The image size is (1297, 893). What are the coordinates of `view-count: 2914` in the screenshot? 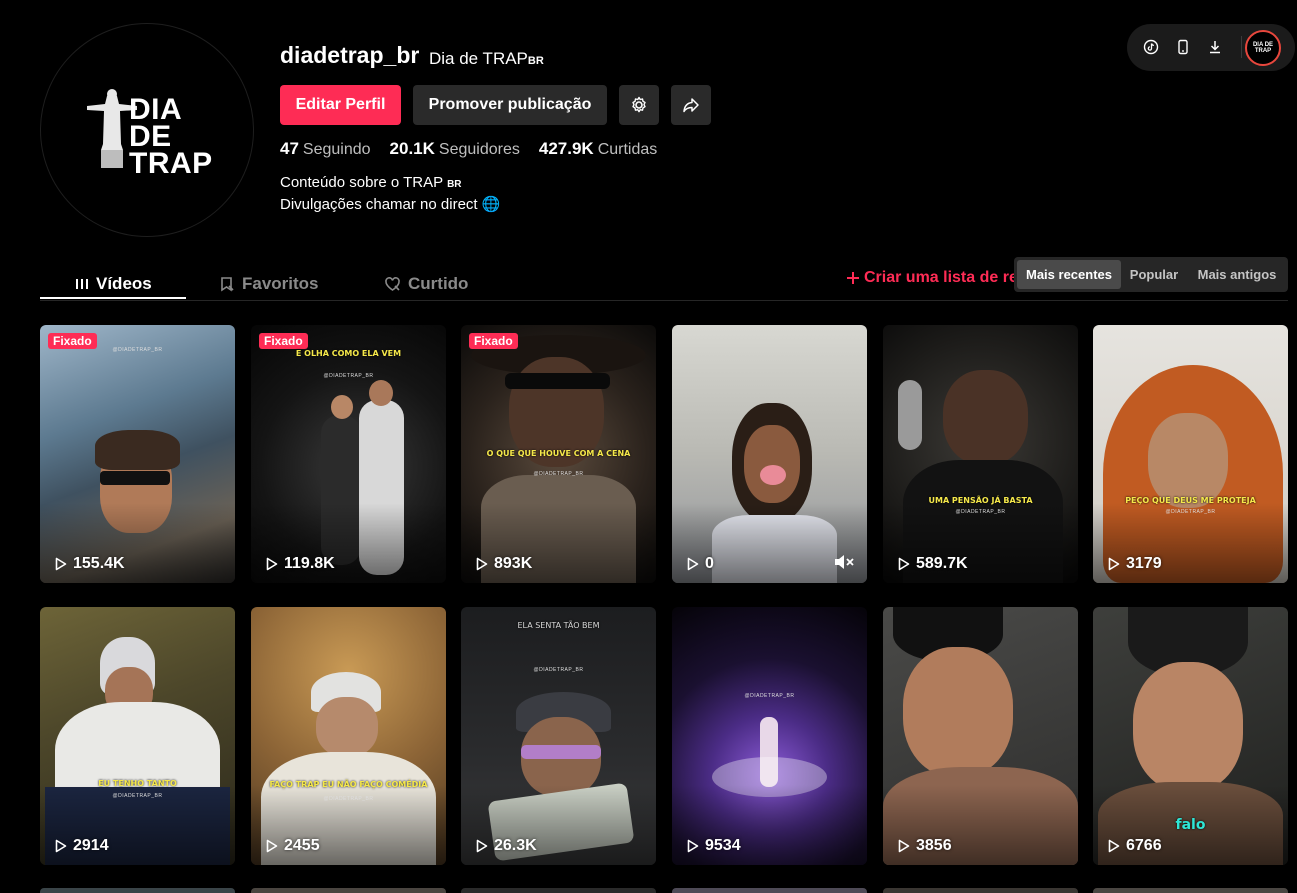 It's located at (82, 846).